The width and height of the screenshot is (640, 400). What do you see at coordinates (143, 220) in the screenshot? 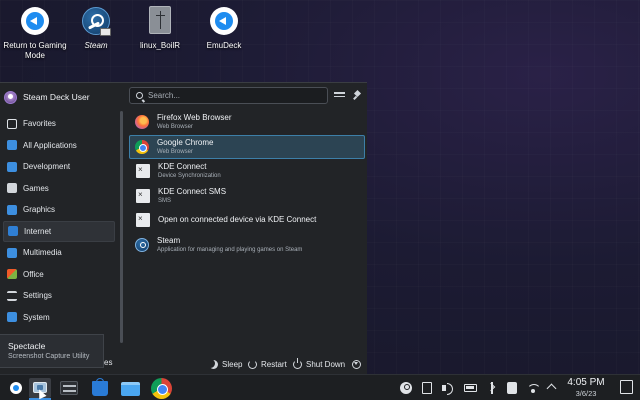
I see `kde-connect-open-icon` at bounding box center [143, 220].